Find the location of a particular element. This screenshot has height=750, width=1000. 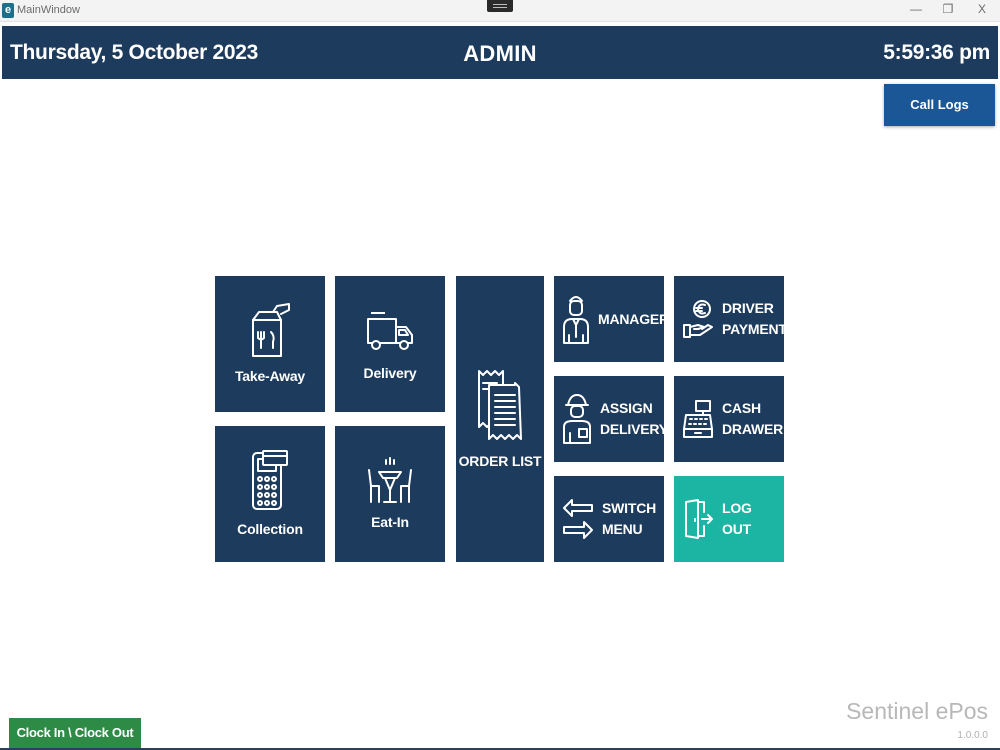

app-logo-icon: e is located at coordinates (8, 10).